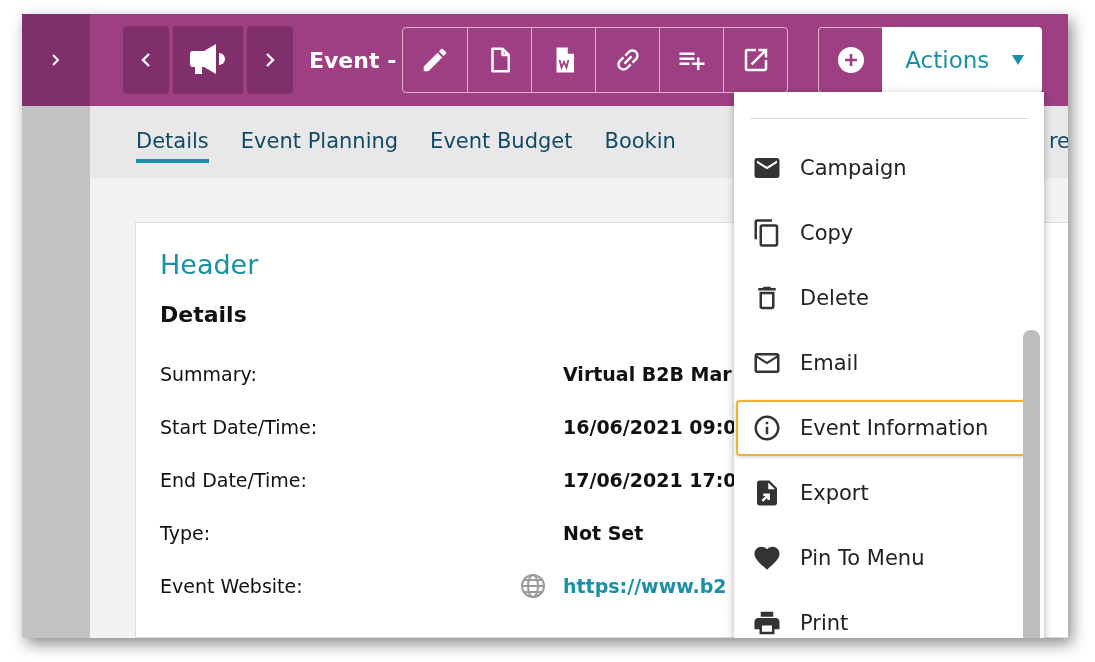  What do you see at coordinates (962, 60) in the screenshot?
I see `actions-button: Actions` at bounding box center [962, 60].